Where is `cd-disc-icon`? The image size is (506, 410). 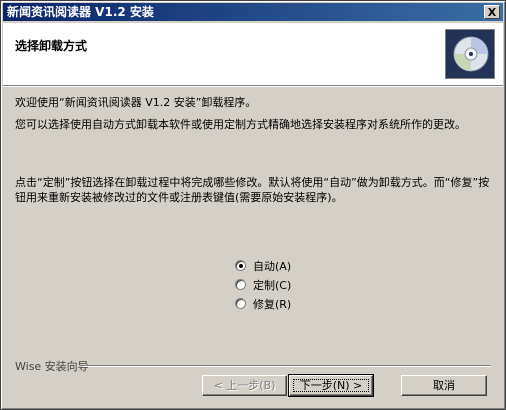
cd-disc-icon is located at coordinates (470, 54).